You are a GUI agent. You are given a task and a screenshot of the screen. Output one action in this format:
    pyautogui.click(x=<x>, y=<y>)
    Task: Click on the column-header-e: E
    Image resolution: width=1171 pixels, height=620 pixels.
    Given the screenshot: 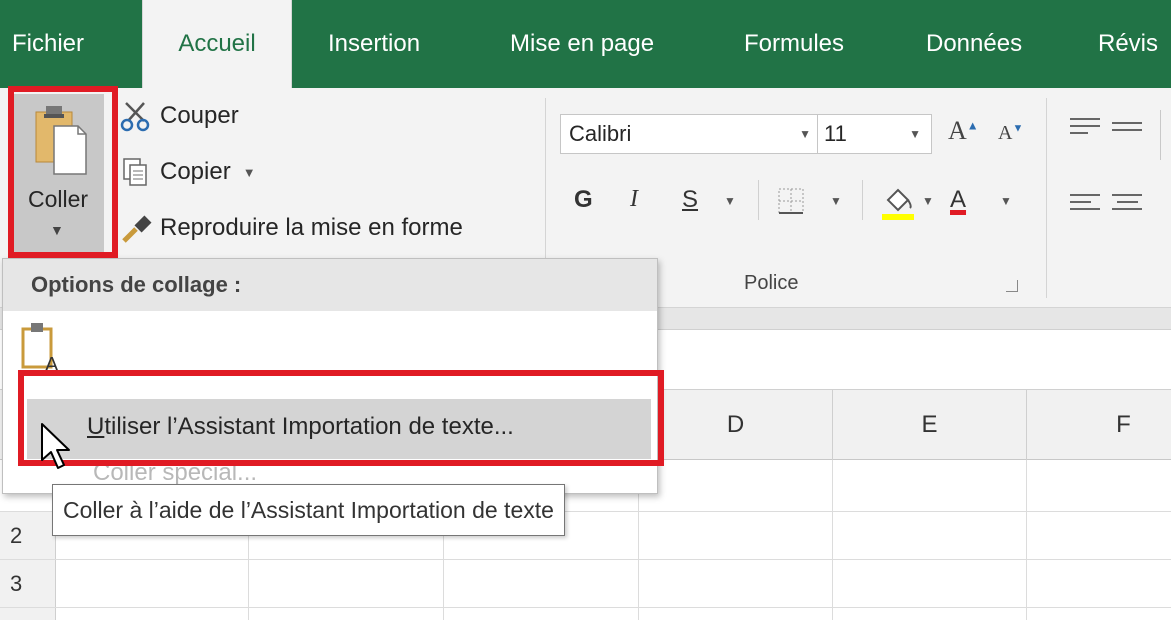 What is the action you would take?
    pyautogui.click(x=929, y=425)
    